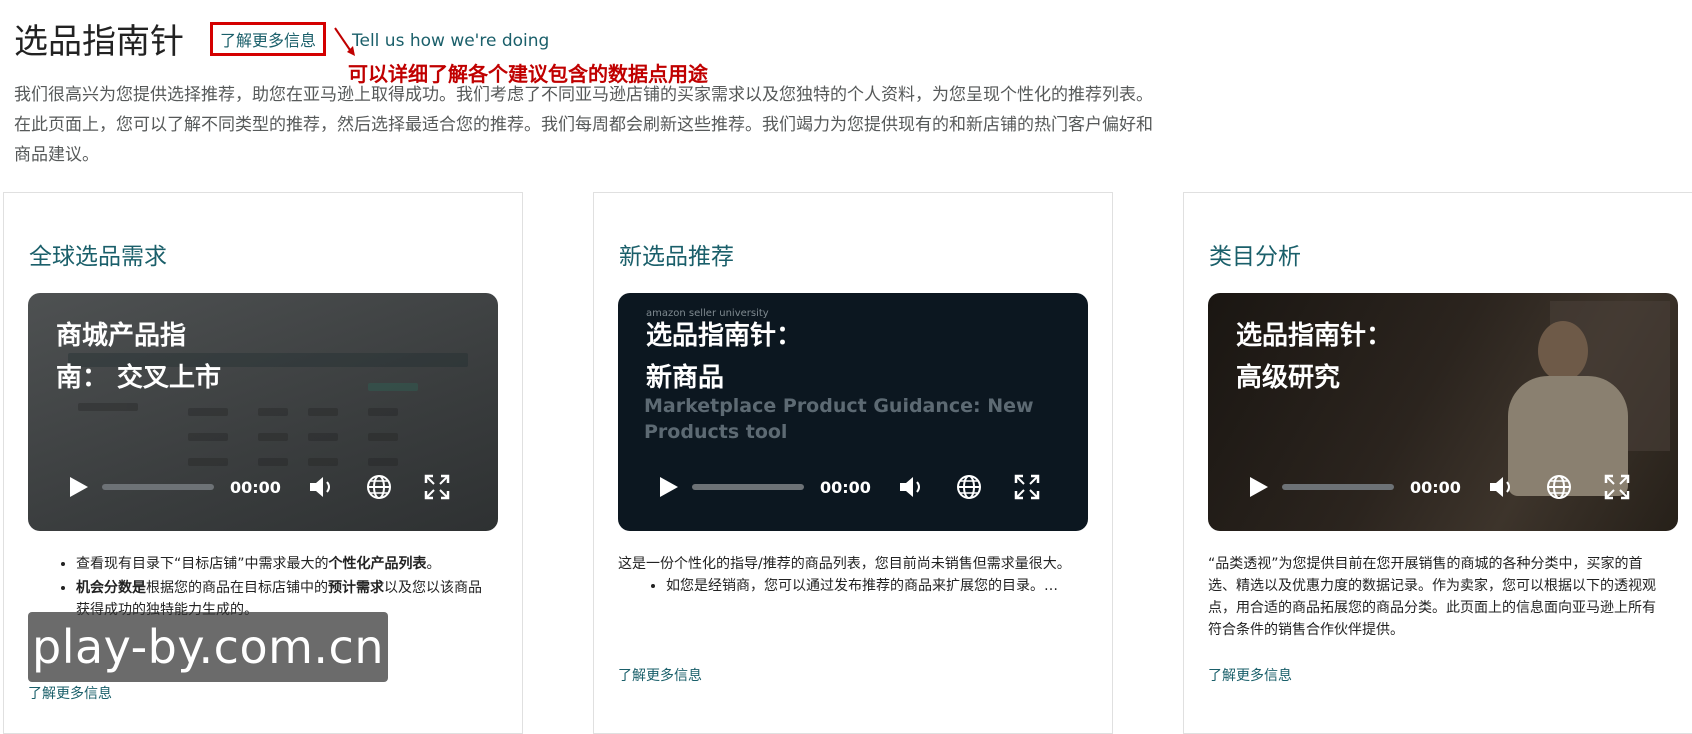 This screenshot has height=734, width=1692. What do you see at coordinates (99, 42) in the screenshot?
I see `page-title: 选品指南针` at bounding box center [99, 42].